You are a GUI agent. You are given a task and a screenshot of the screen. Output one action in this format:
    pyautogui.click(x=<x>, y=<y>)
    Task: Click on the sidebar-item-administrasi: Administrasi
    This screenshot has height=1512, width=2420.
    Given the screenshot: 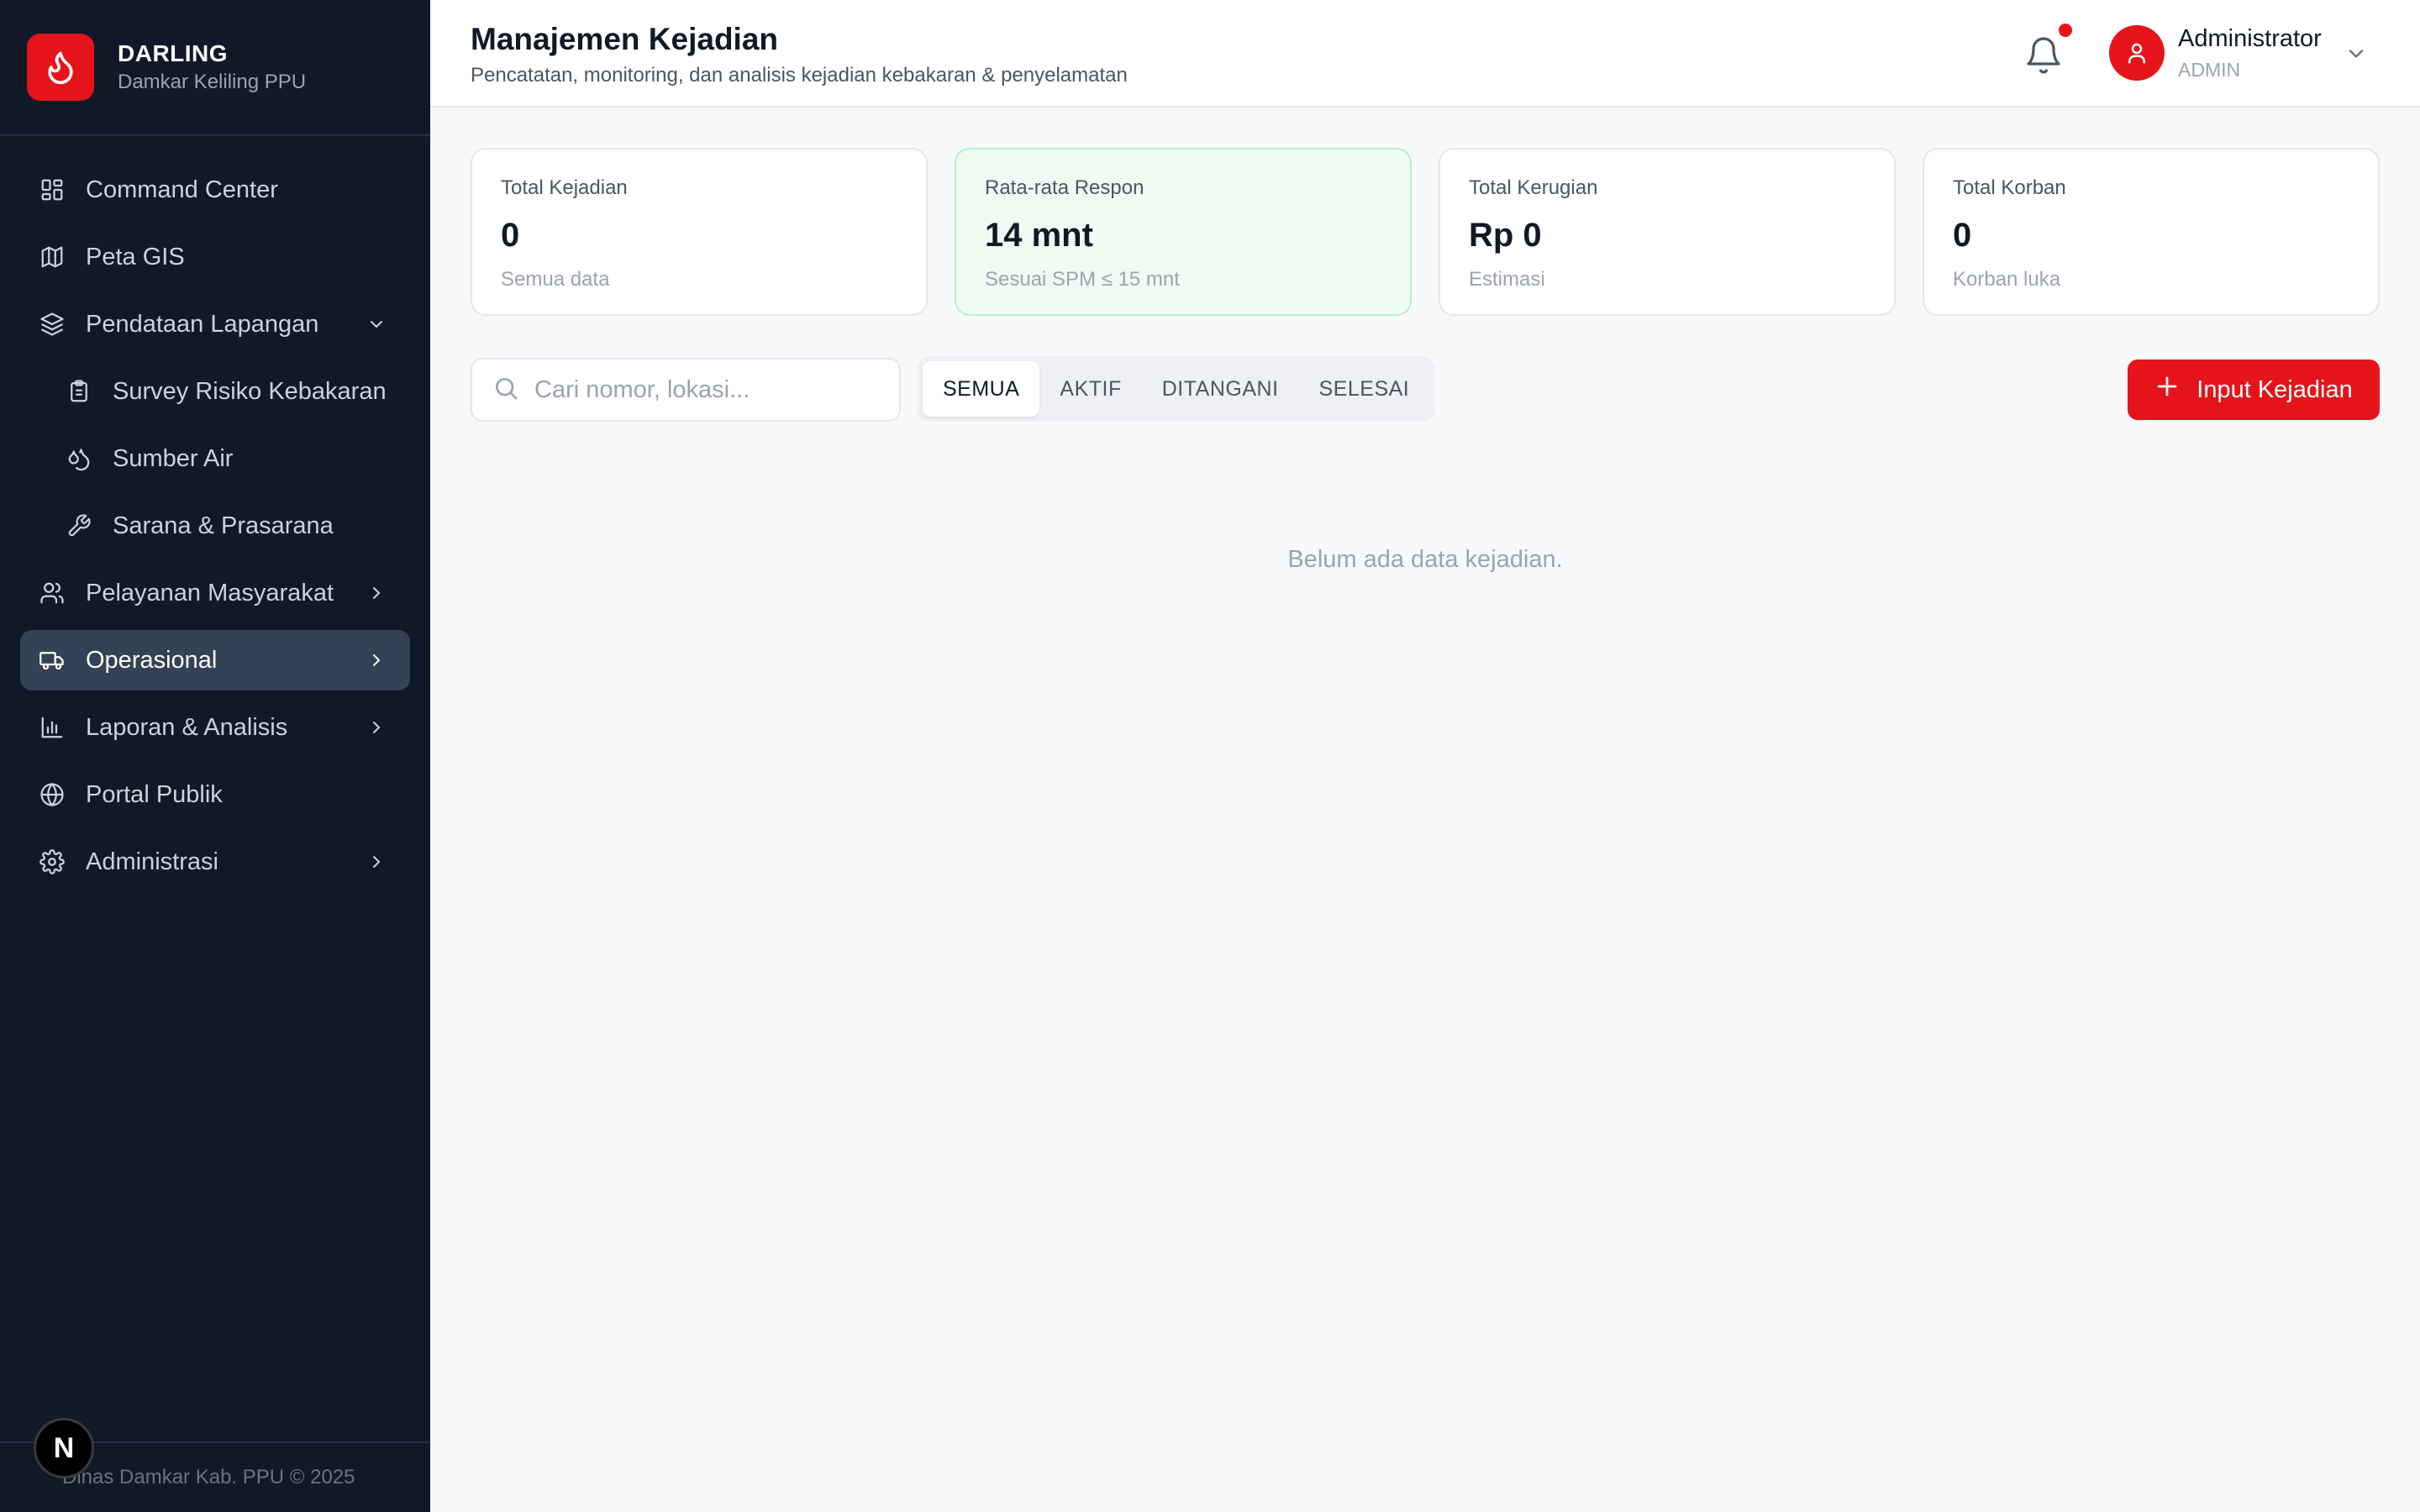 What is the action you would take?
    pyautogui.click(x=215, y=862)
    